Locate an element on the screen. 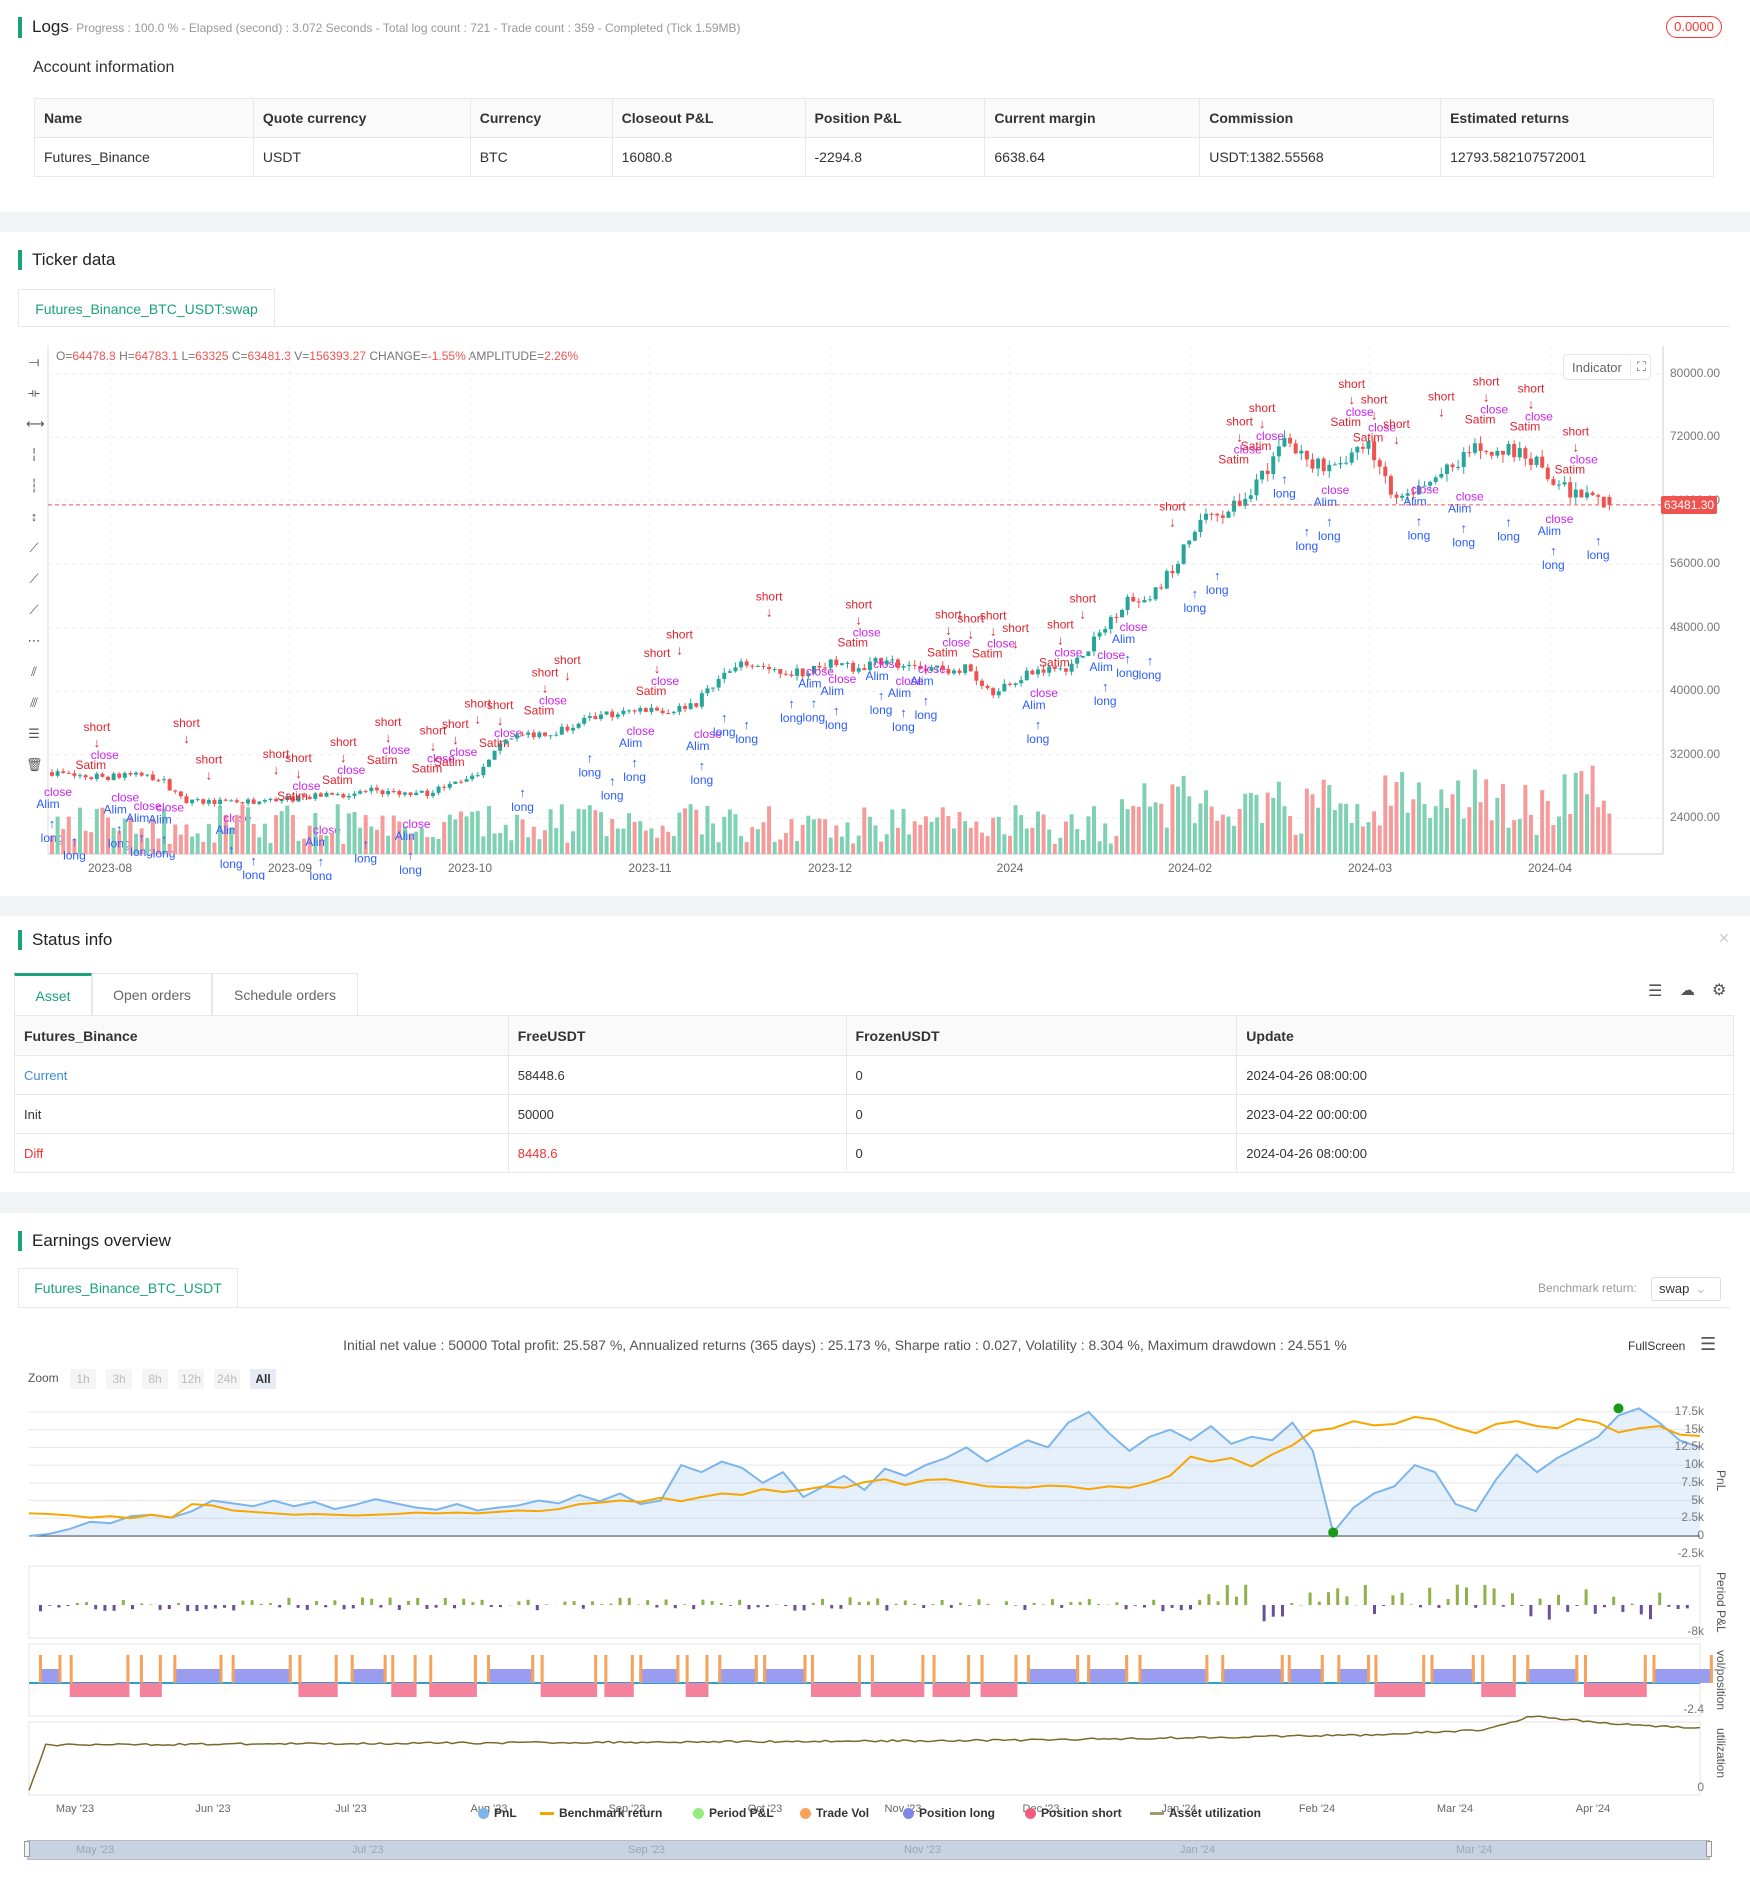 The height and width of the screenshot is (1889, 1750). zoom-1h-button: 1h is located at coordinates (83, 1379).